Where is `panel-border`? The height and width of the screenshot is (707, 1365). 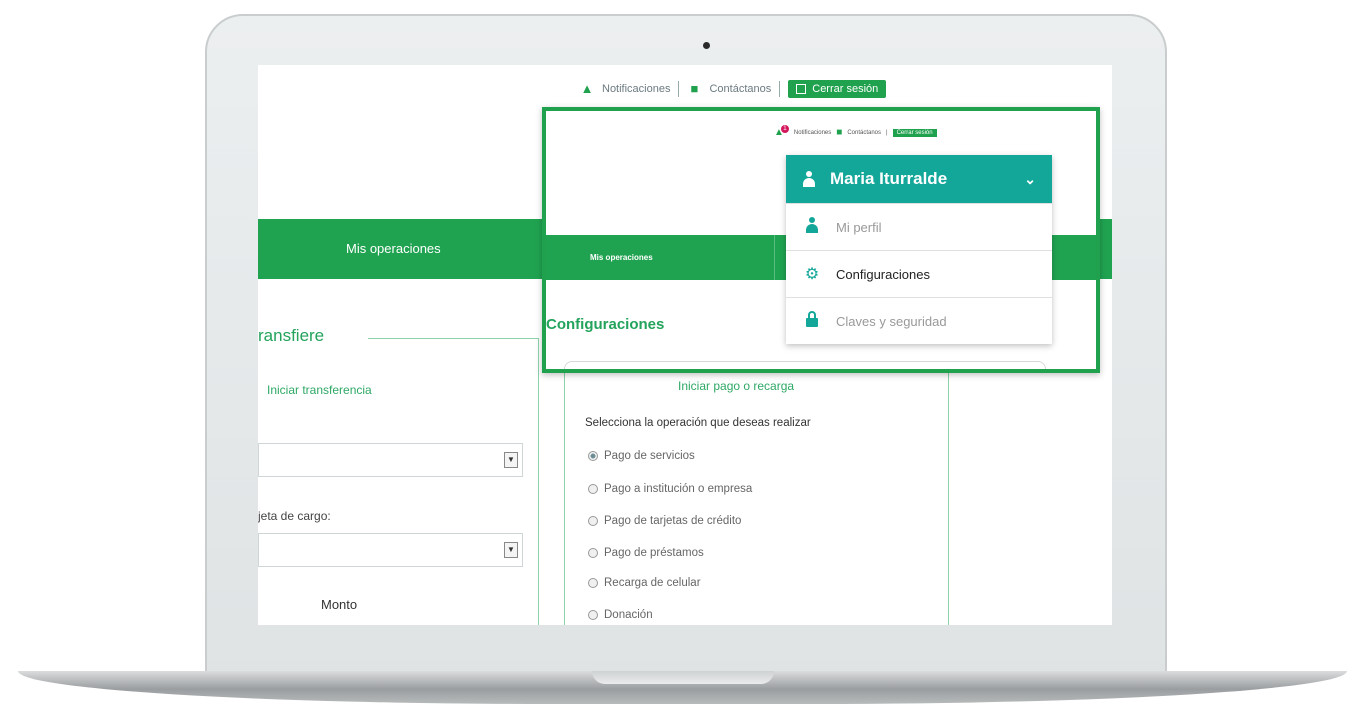 panel-border is located at coordinates (538, 481).